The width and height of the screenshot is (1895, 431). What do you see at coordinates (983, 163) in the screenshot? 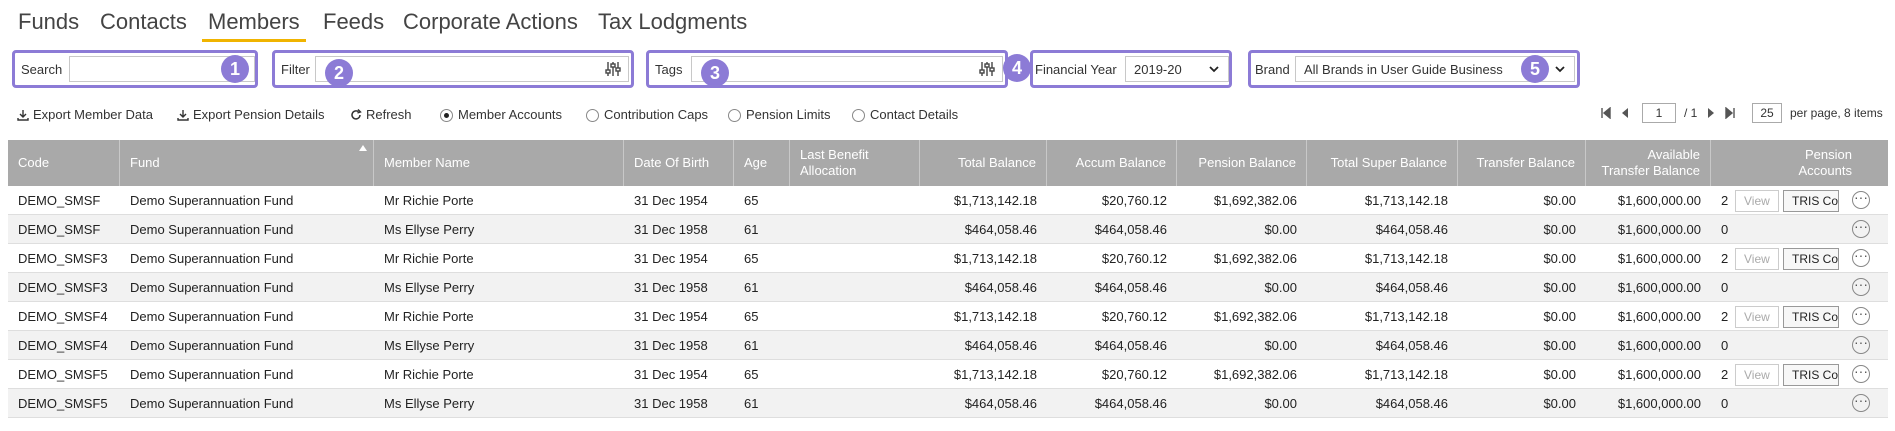
I see `col-header-total-balance: Total Balance` at bounding box center [983, 163].